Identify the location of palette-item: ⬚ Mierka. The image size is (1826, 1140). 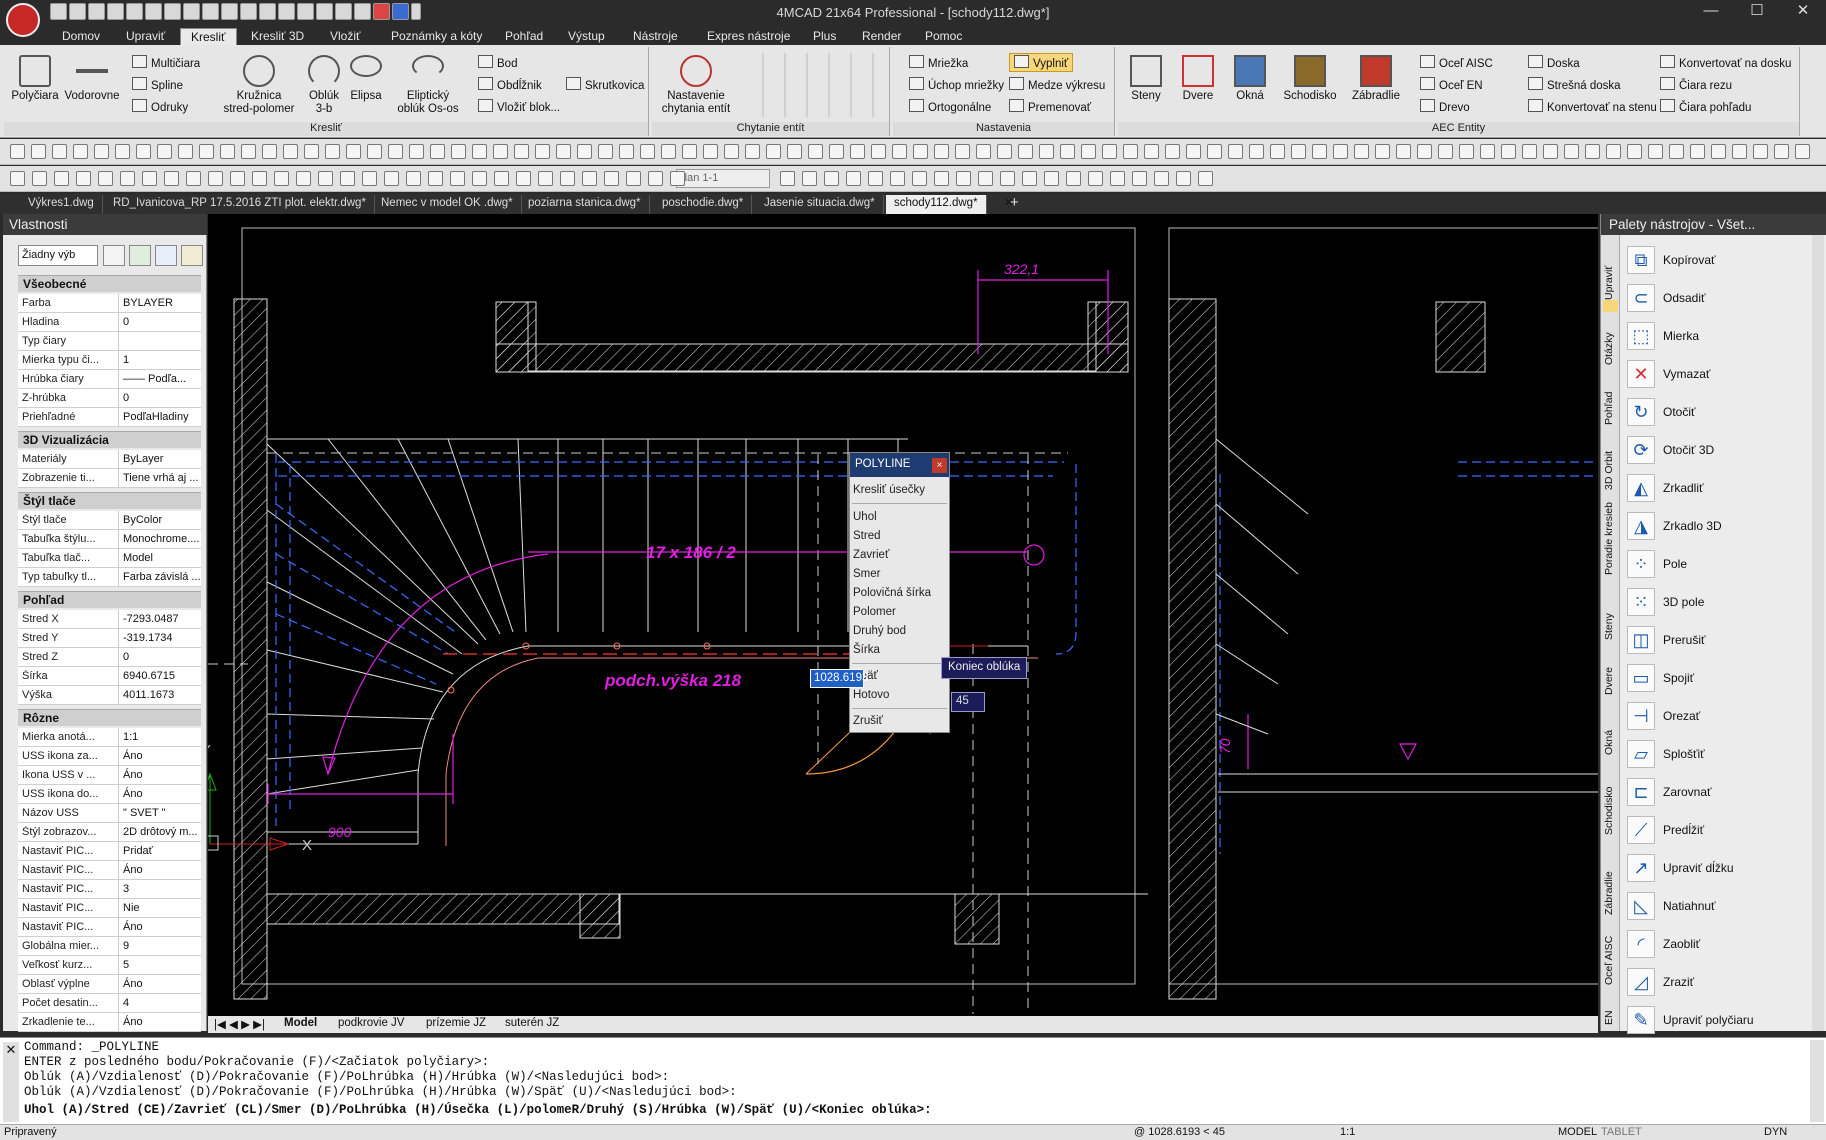
(1722, 337).